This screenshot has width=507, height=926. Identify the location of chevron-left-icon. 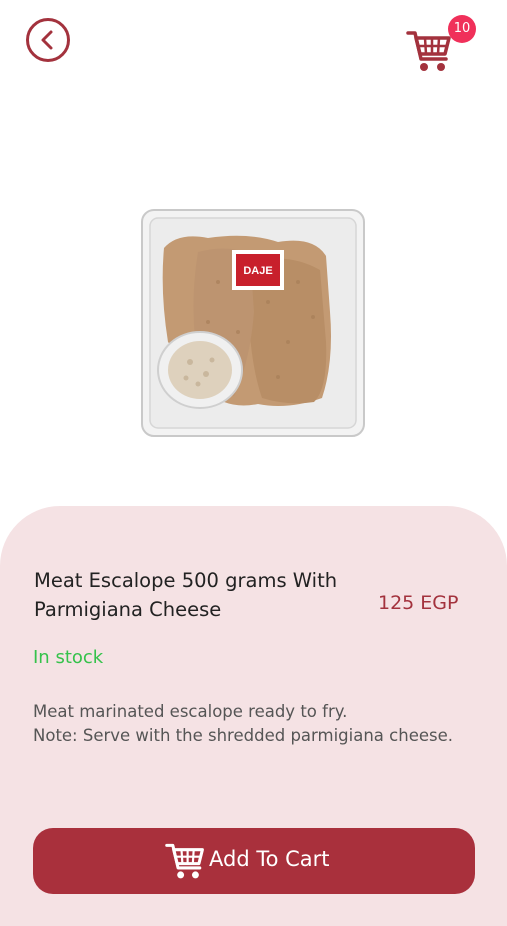
(47, 40).